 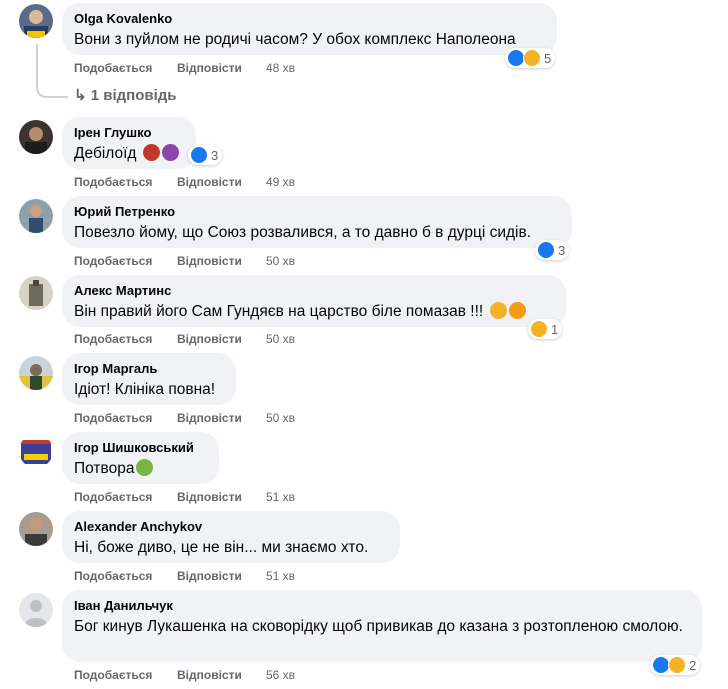 What do you see at coordinates (517, 310) in the screenshot?
I see `rofl-emoji-icon` at bounding box center [517, 310].